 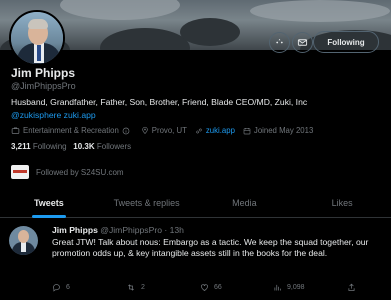 I want to click on share-icon, so click(x=351, y=287).